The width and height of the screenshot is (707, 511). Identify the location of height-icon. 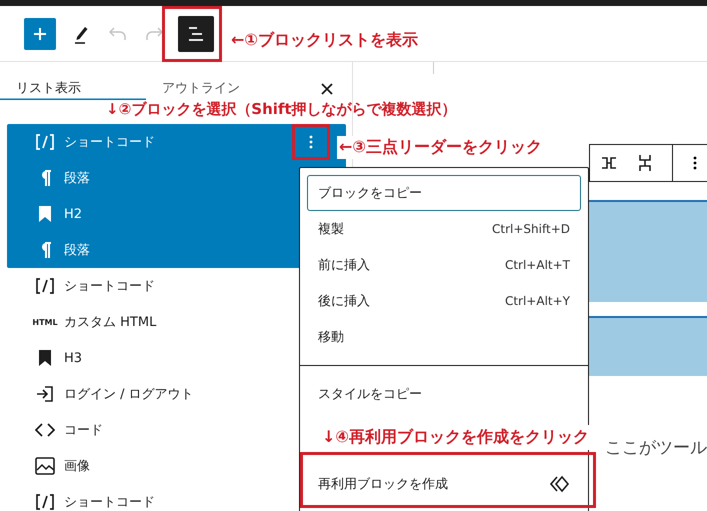
(645, 163).